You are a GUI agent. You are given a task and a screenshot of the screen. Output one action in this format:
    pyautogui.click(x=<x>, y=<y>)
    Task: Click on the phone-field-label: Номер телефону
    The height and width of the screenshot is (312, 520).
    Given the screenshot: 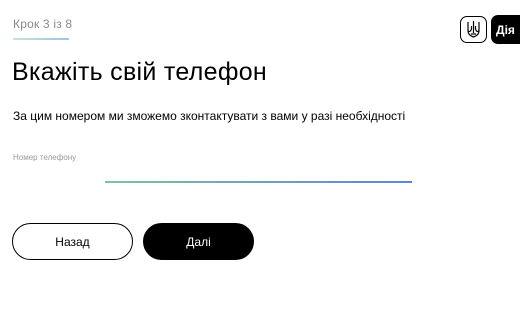 What is the action you would take?
    pyautogui.click(x=45, y=157)
    